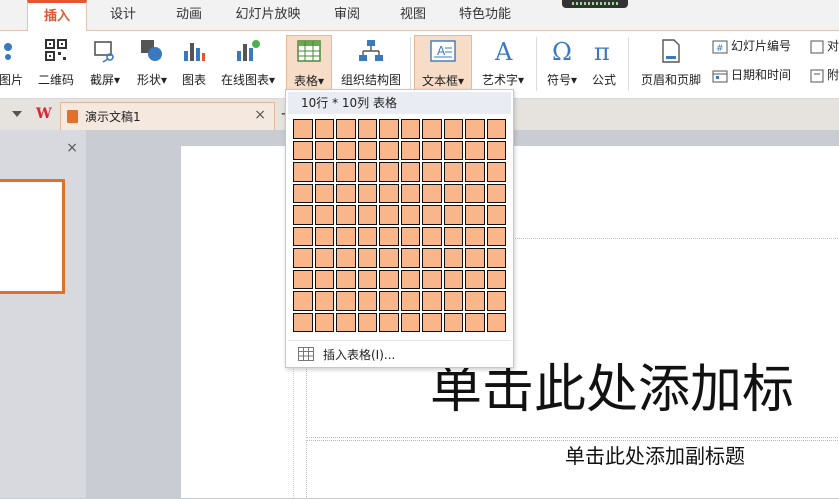 Image resolution: width=839 pixels, height=499 pixels. Describe the element at coordinates (72, 148) in the screenshot. I see `close-pane-icon: ×` at that location.